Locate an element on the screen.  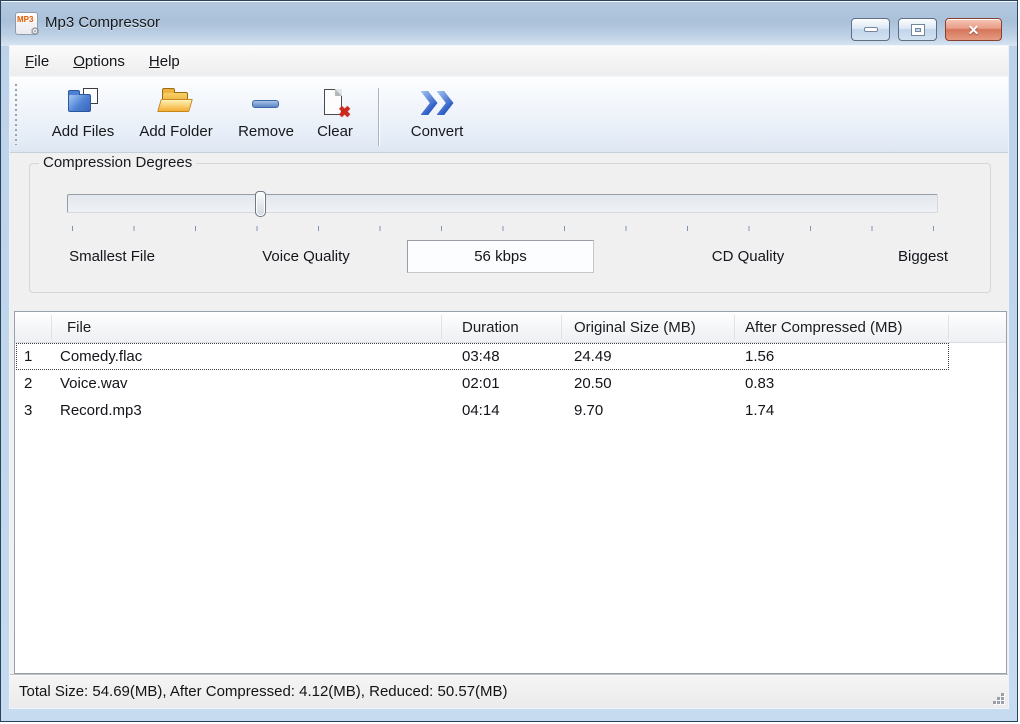
scale-label-cd-quality: CD Quality is located at coordinates (748, 256).